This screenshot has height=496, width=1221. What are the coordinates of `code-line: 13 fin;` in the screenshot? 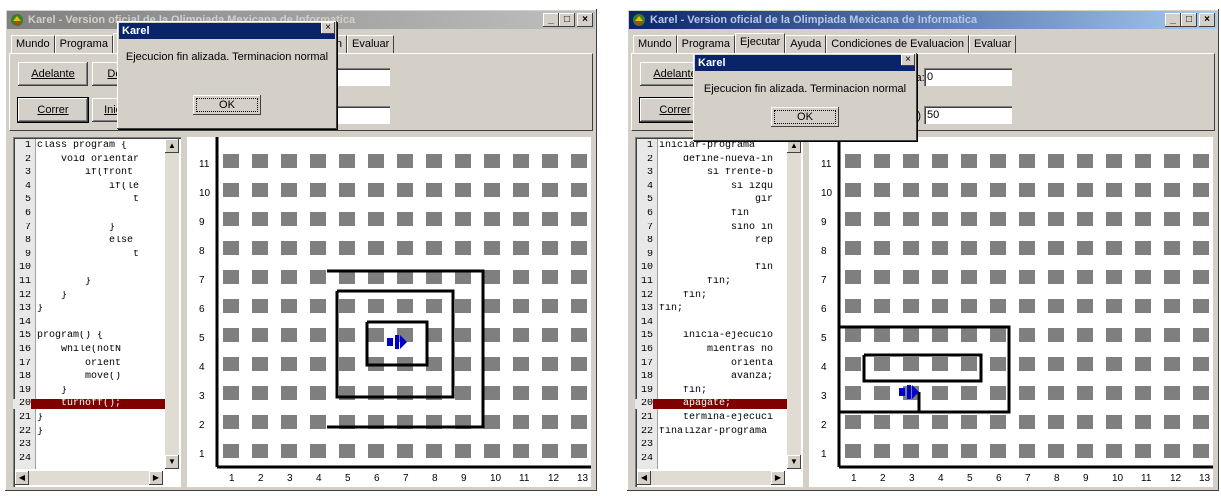 It's located at (711, 309).